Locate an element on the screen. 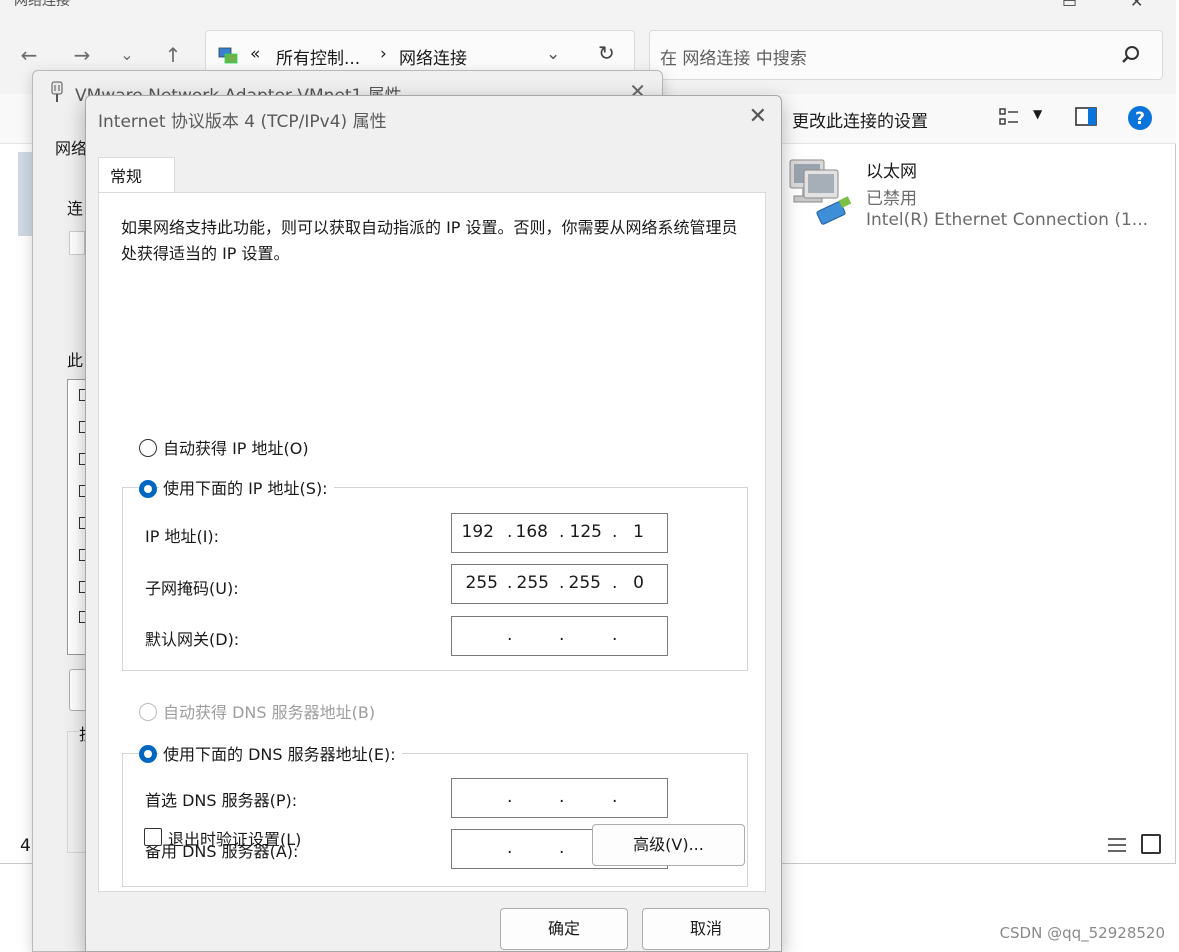 The height and width of the screenshot is (952, 1179). auto-dns-label: 自动获得 DNS 服务器地址(B) is located at coordinates (269, 711).